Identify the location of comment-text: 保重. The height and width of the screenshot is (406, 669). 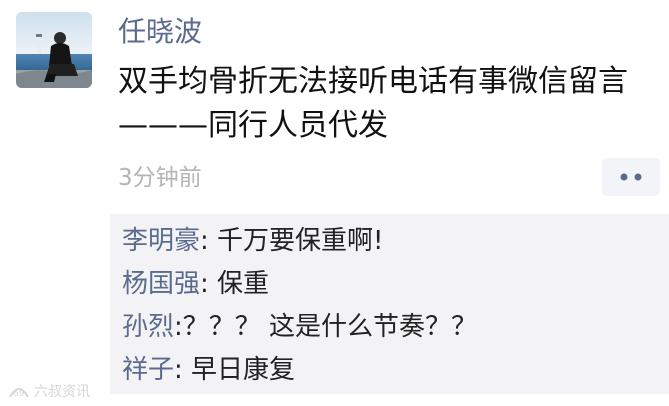
(243, 284).